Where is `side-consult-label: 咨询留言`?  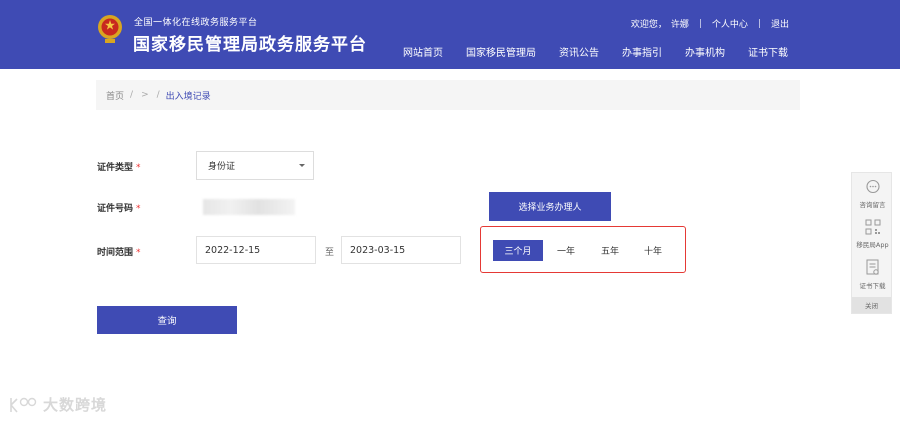
side-consult-label: 咨询留言 is located at coordinates (872, 205).